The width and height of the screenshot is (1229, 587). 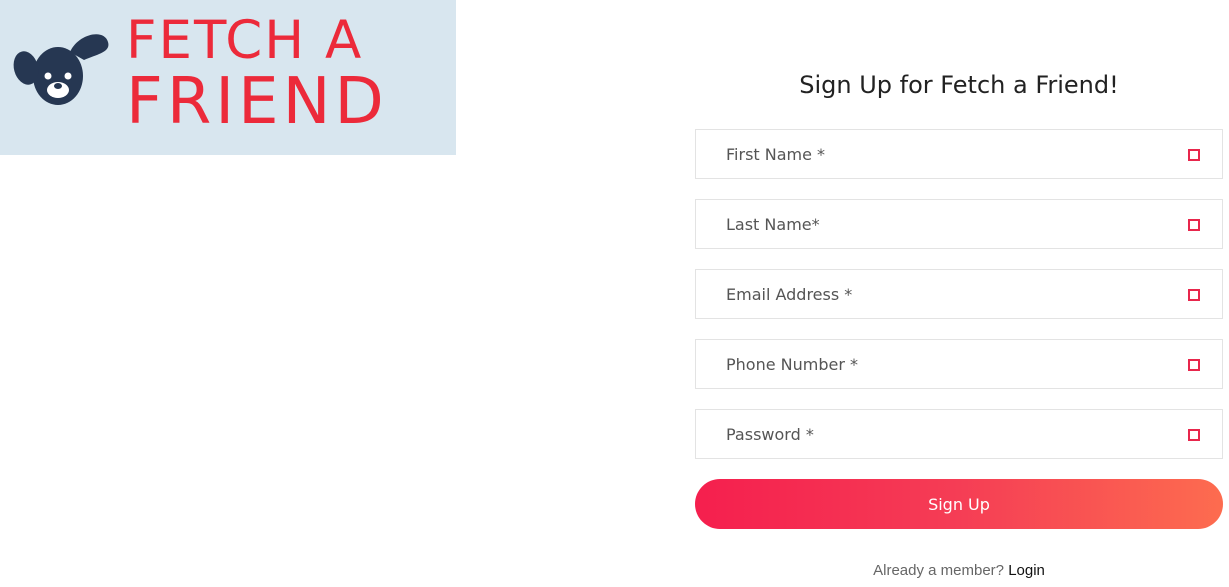 I want to click on first-name-input, so click(x=959, y=154).